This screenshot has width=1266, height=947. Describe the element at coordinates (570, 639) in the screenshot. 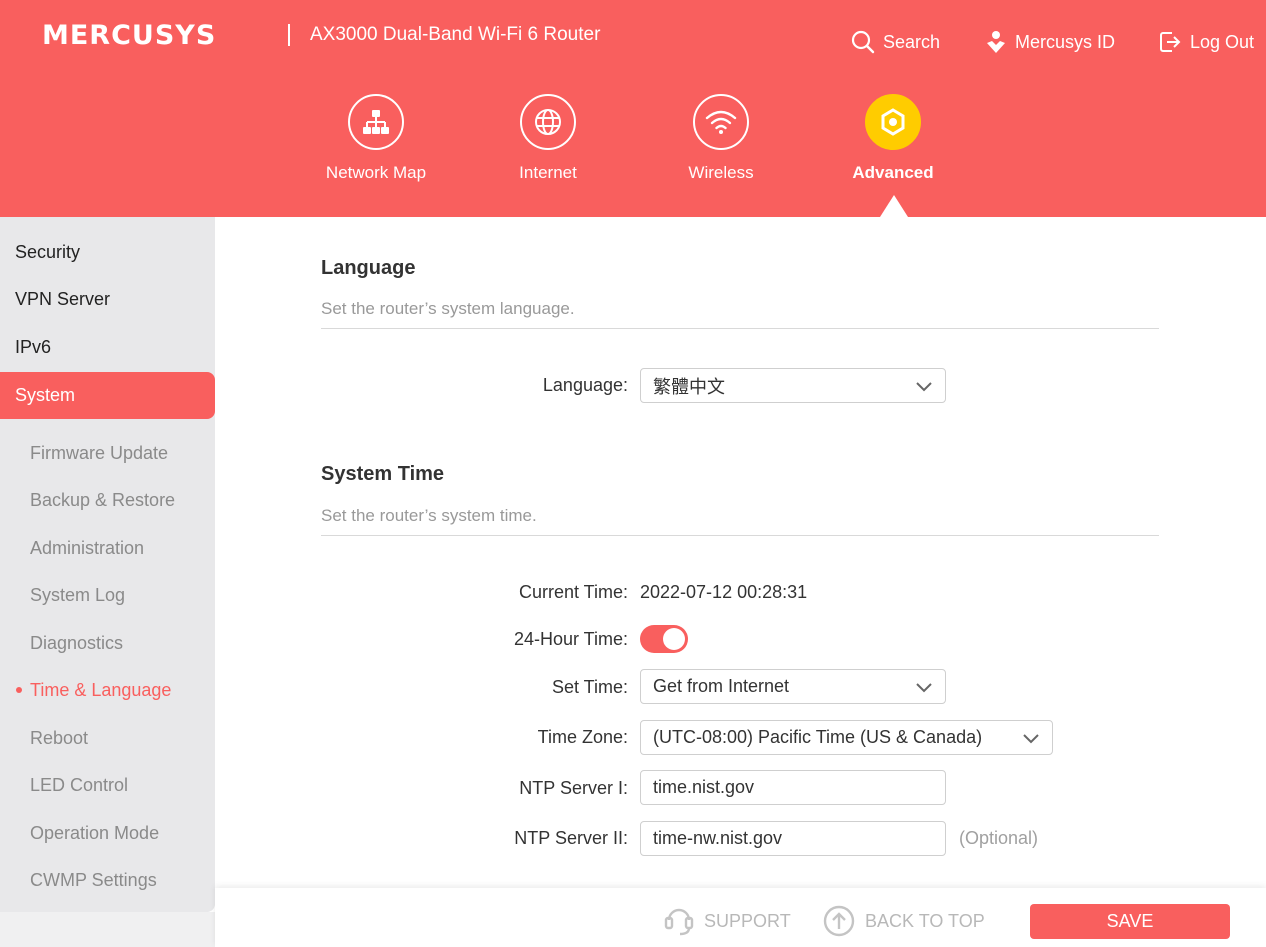

I see `hour24-label: 24-Hour Time:` at that location.